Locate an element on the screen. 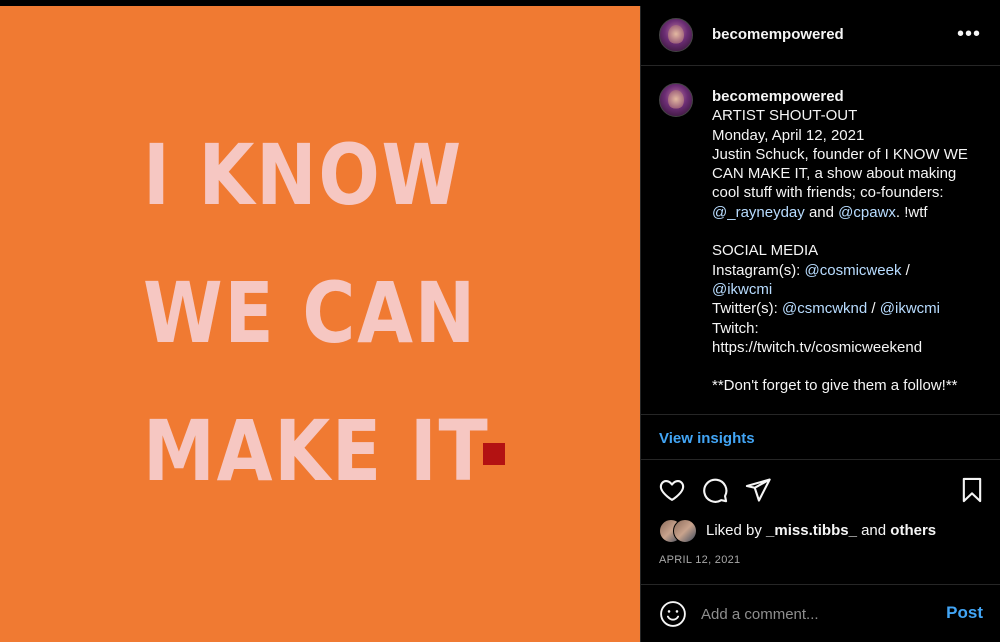  header-username: becomempowered is located at coordinates (778, 34).